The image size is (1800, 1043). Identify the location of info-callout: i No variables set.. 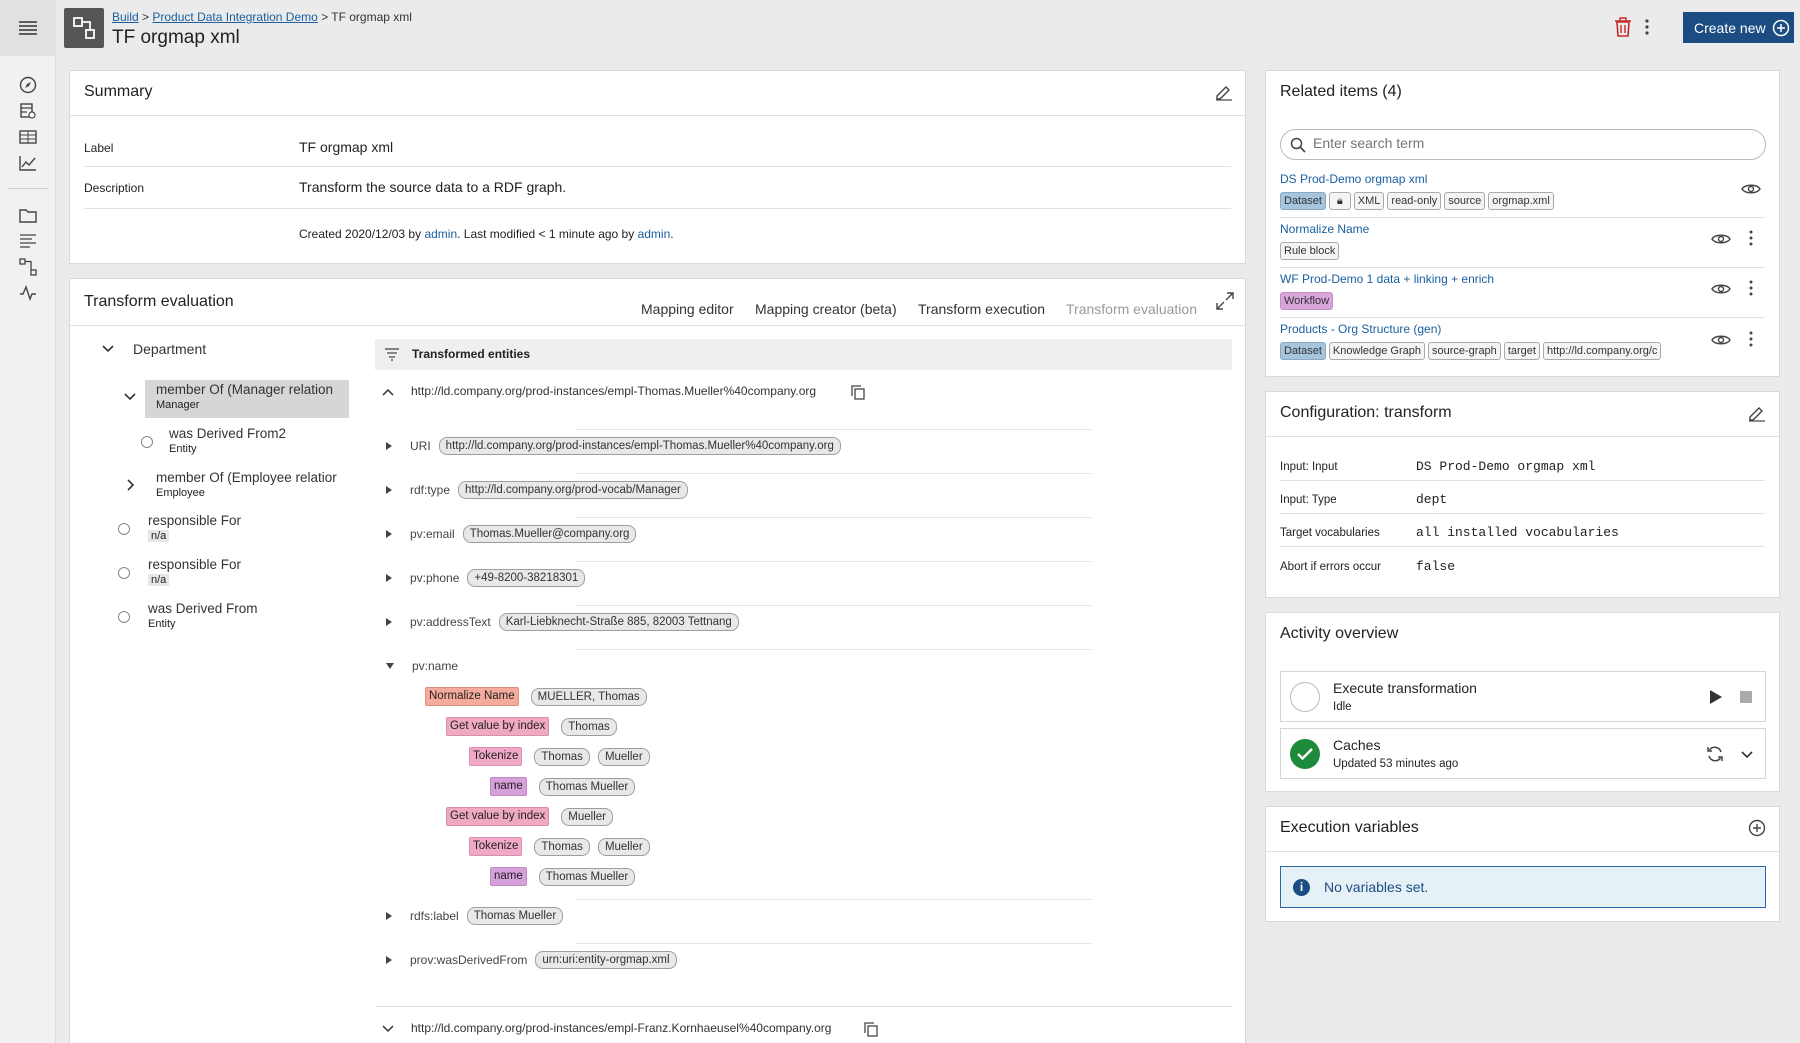
(1523, 887).